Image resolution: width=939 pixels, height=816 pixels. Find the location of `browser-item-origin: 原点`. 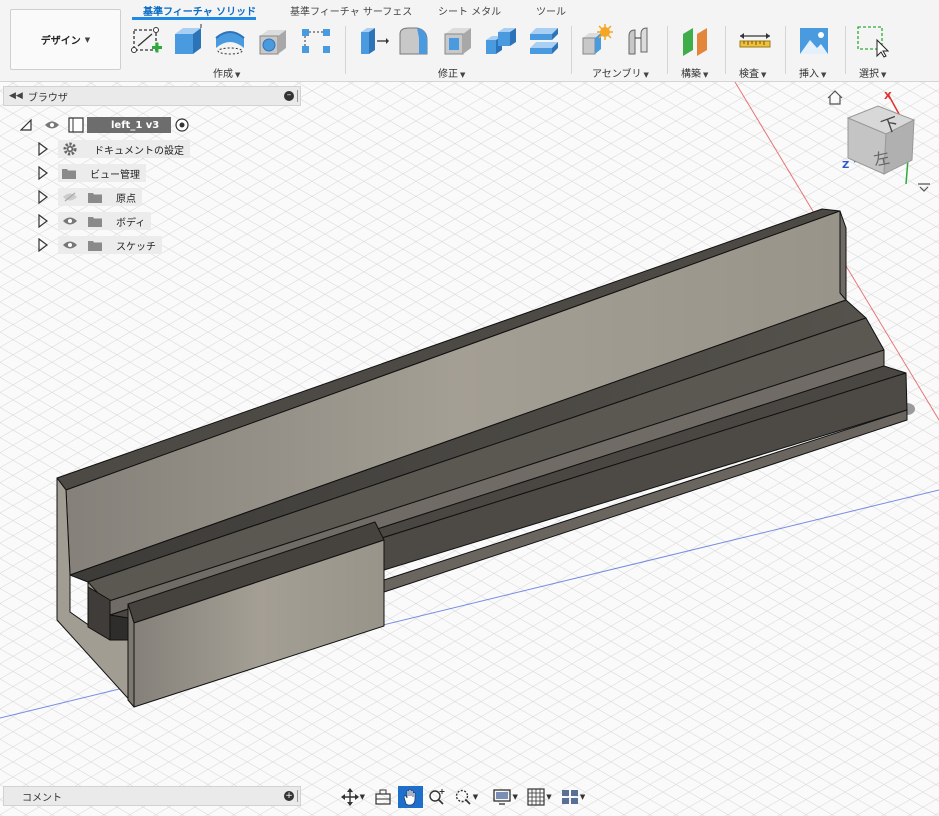

browser-item-origin: 原点 is located at coordinates (90, 197).